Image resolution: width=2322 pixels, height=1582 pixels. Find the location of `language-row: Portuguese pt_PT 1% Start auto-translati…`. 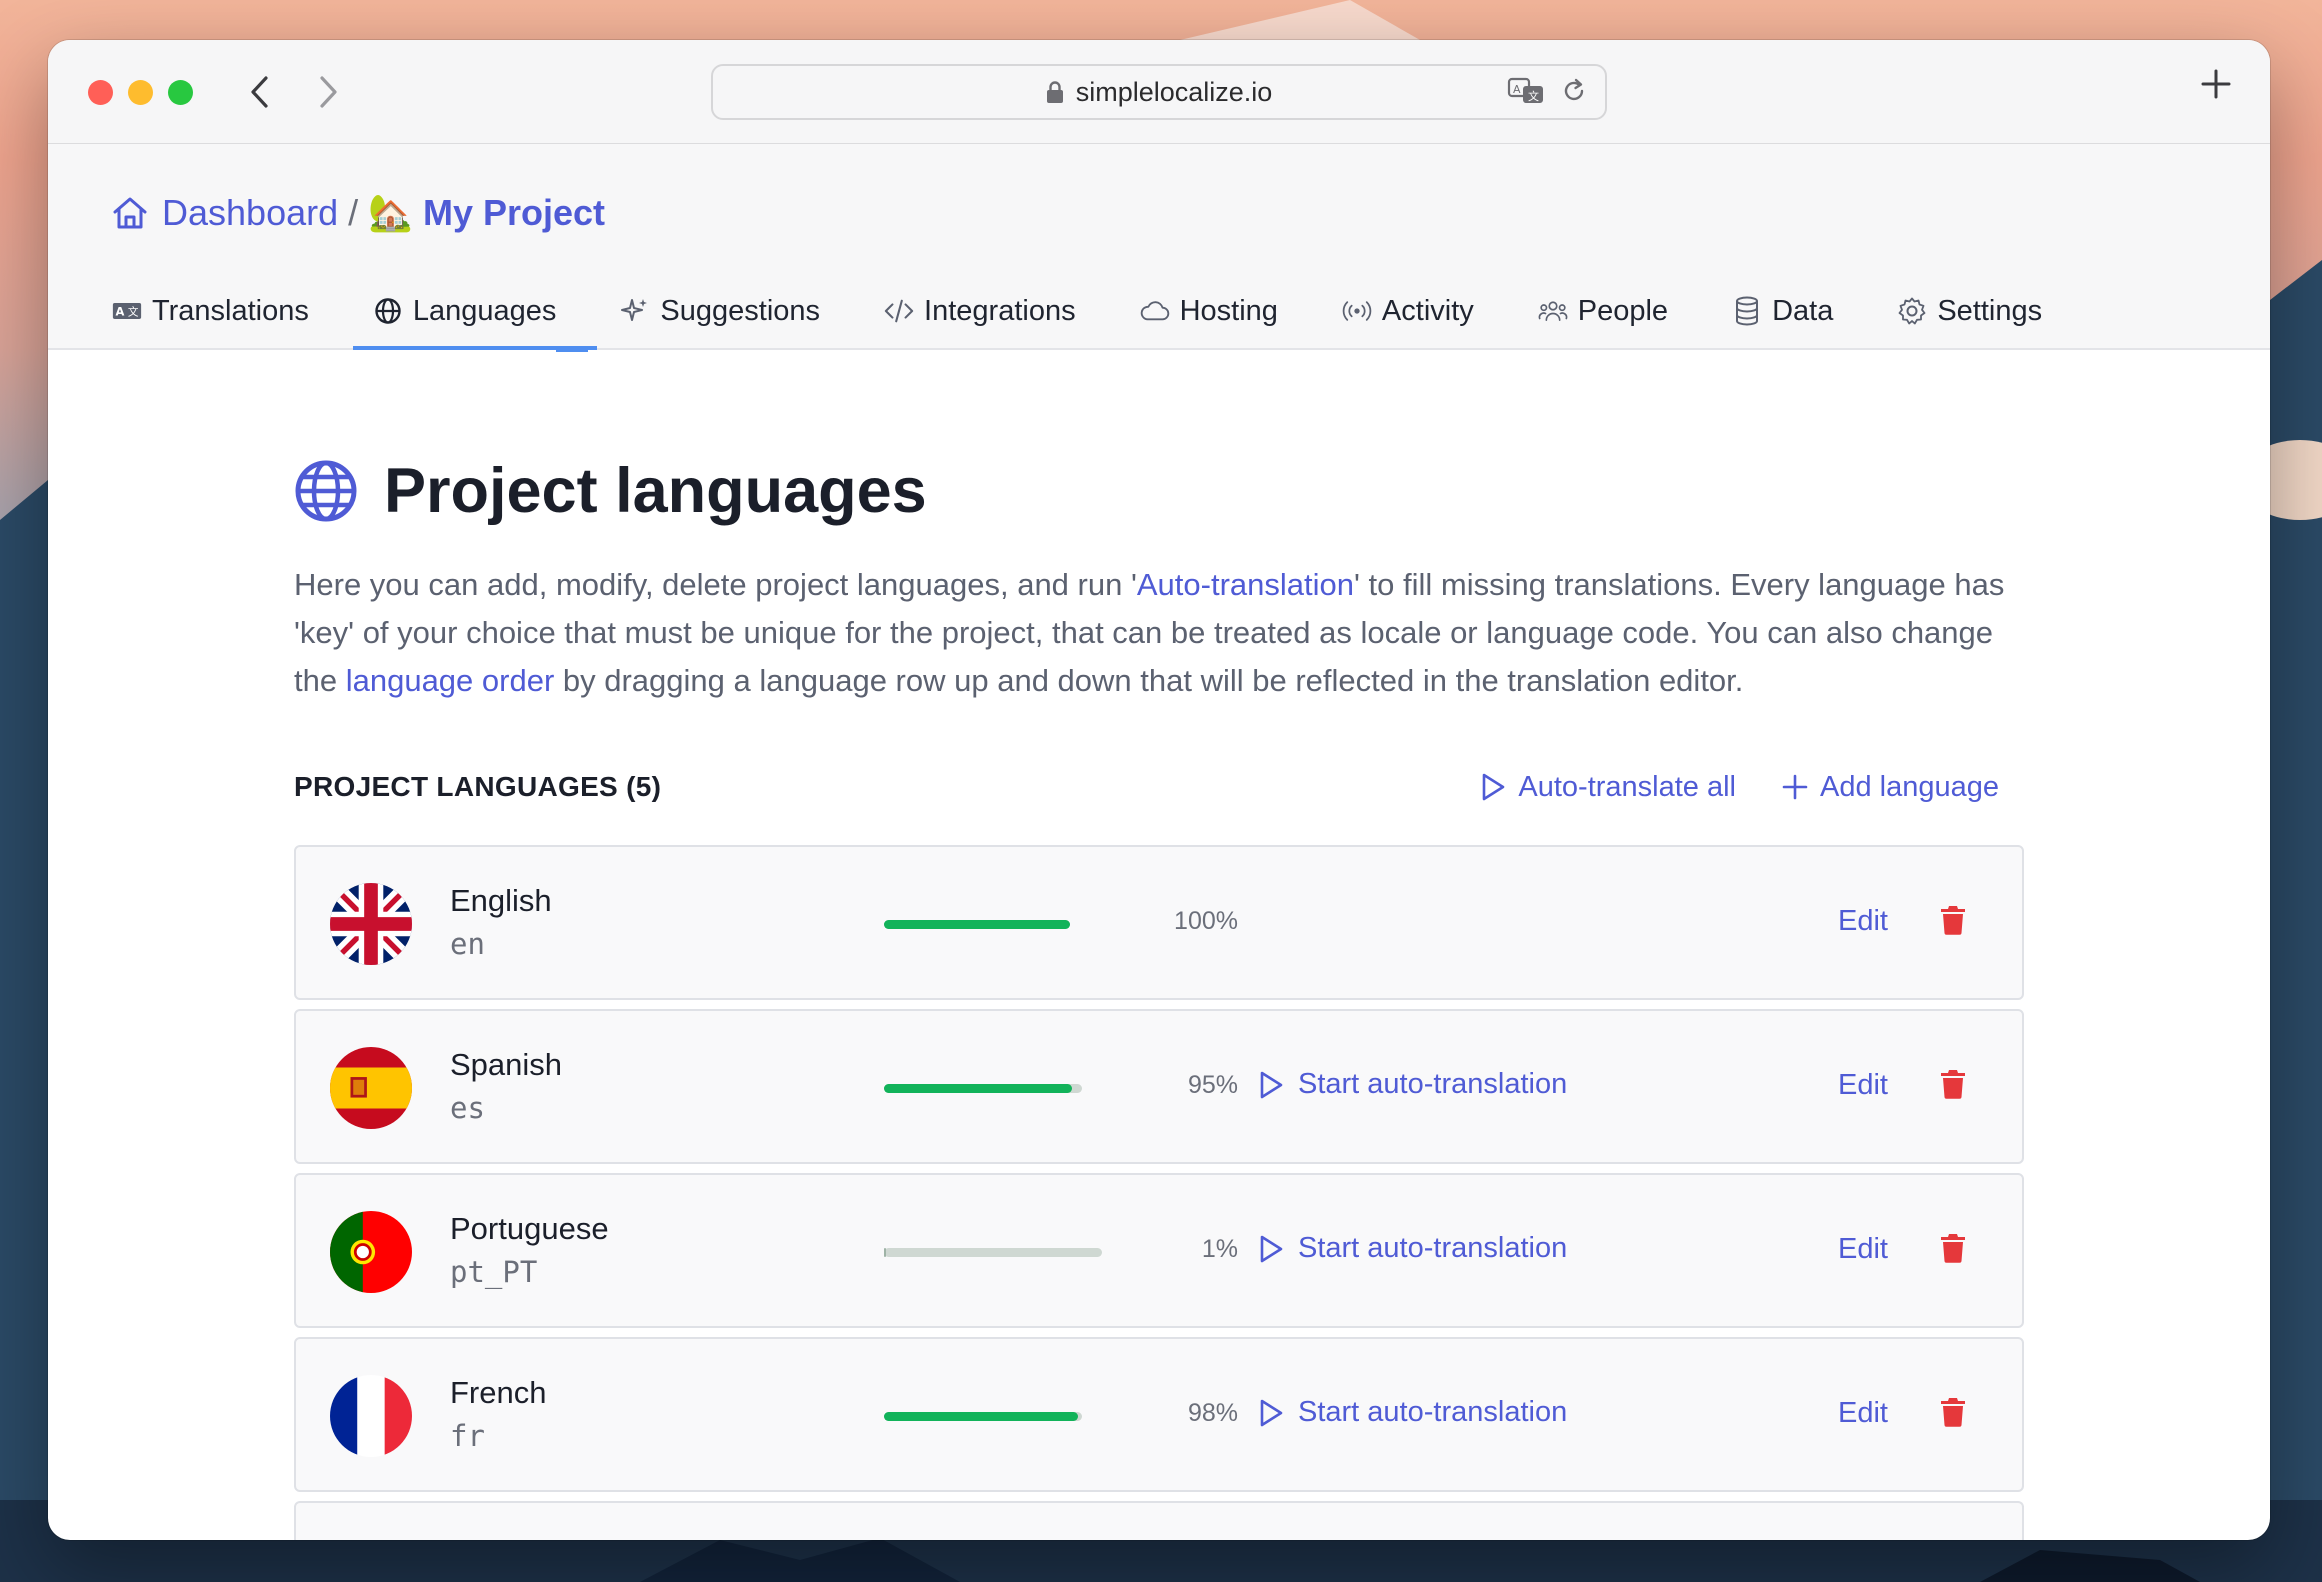

language-row: Portuguese pt_PT 1% Start auto-translati… is located at coordinates (1159, 1250).